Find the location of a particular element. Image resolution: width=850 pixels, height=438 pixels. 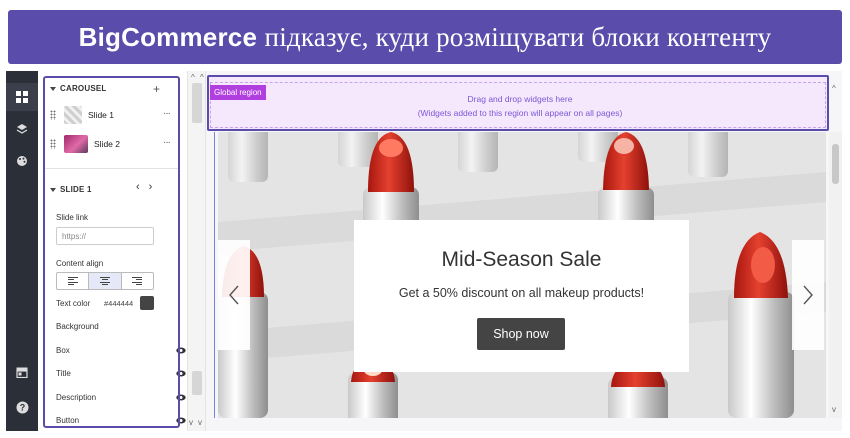

chevron-right-icon is located at coordinates (808, 295).